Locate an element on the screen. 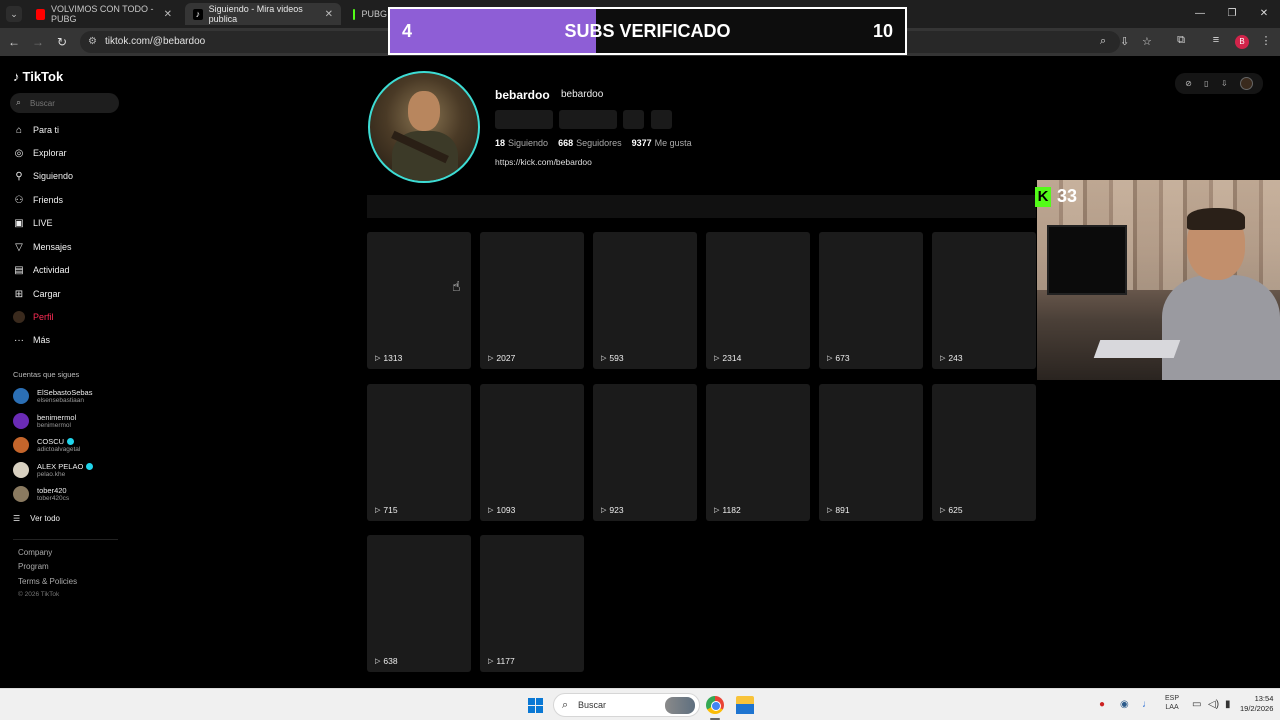  followers-stat: 668 Seguidores is located at coordinates (590, 143).